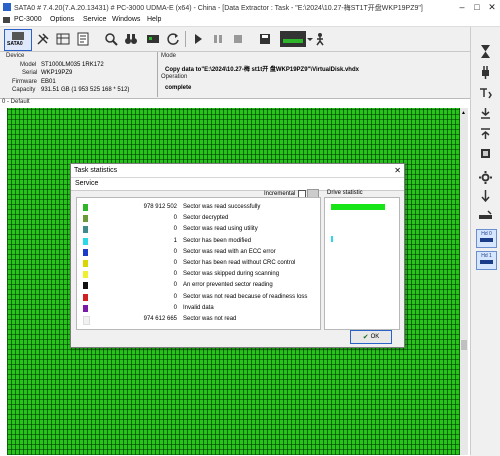  What do you see at coordinates (86, 183) in the screenshot?
I see `service-menu: Service` at bounding box center [86, 183].